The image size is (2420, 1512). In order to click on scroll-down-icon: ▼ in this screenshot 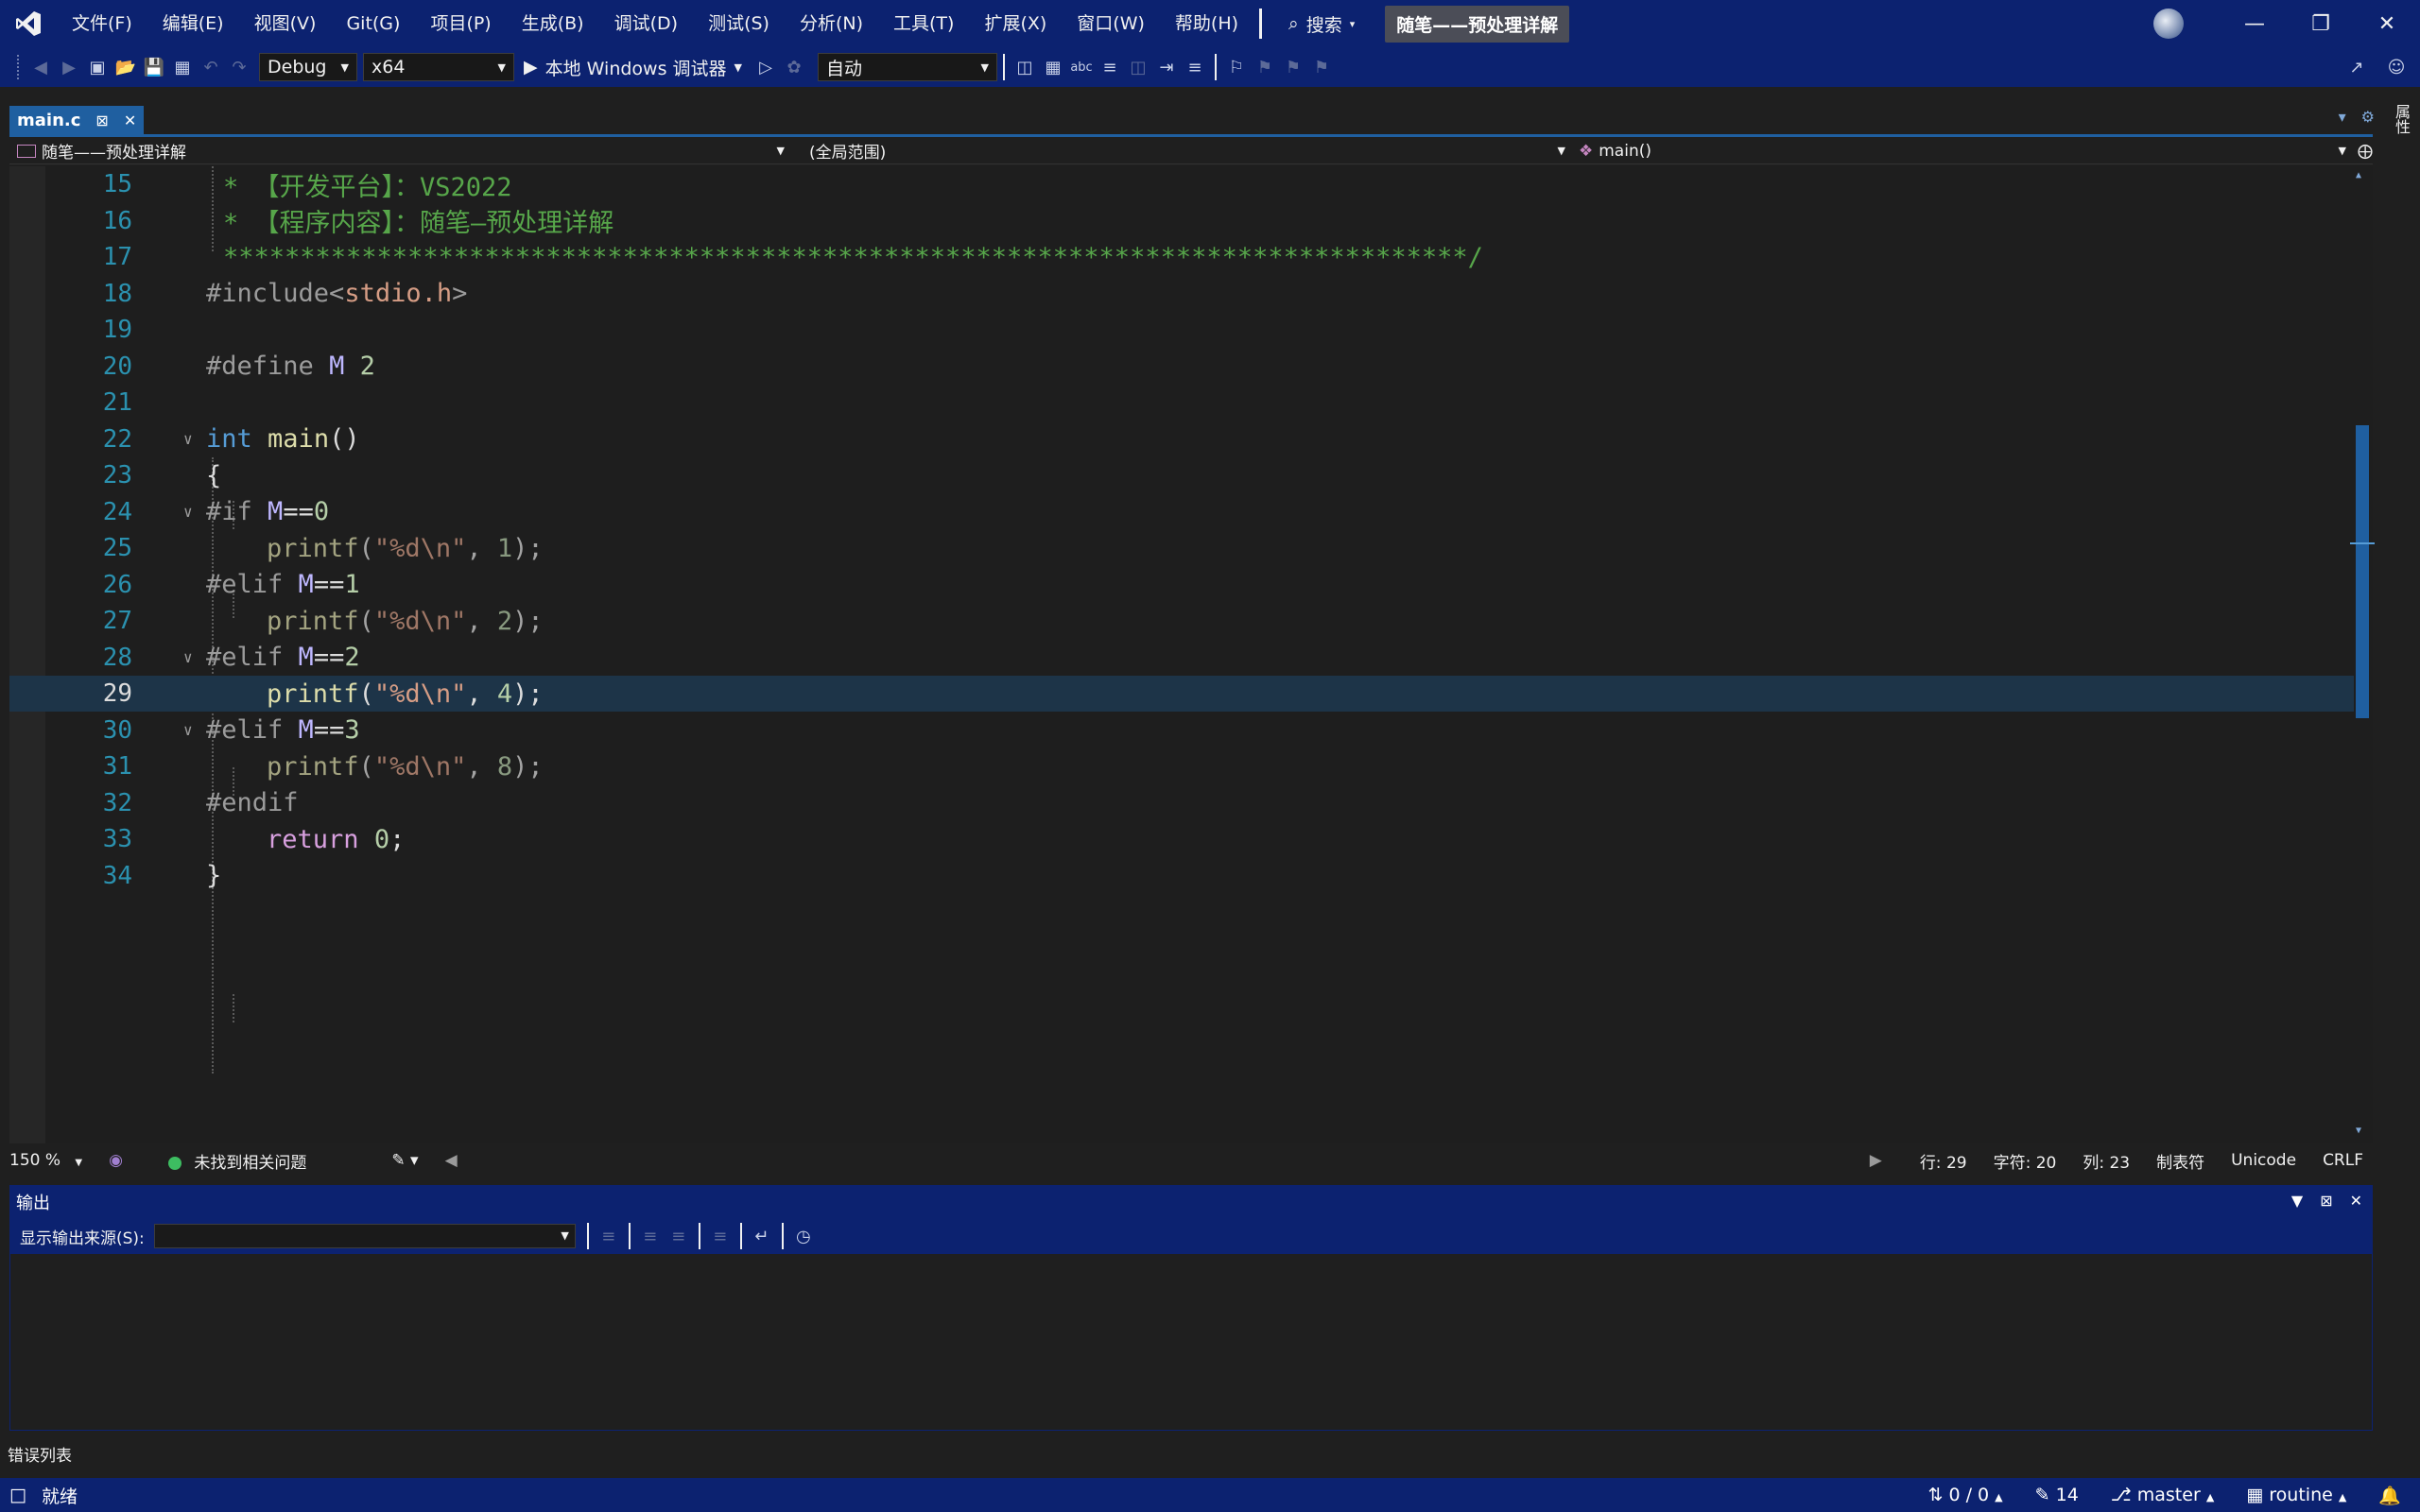, I will do `click(2359, 1130)`.